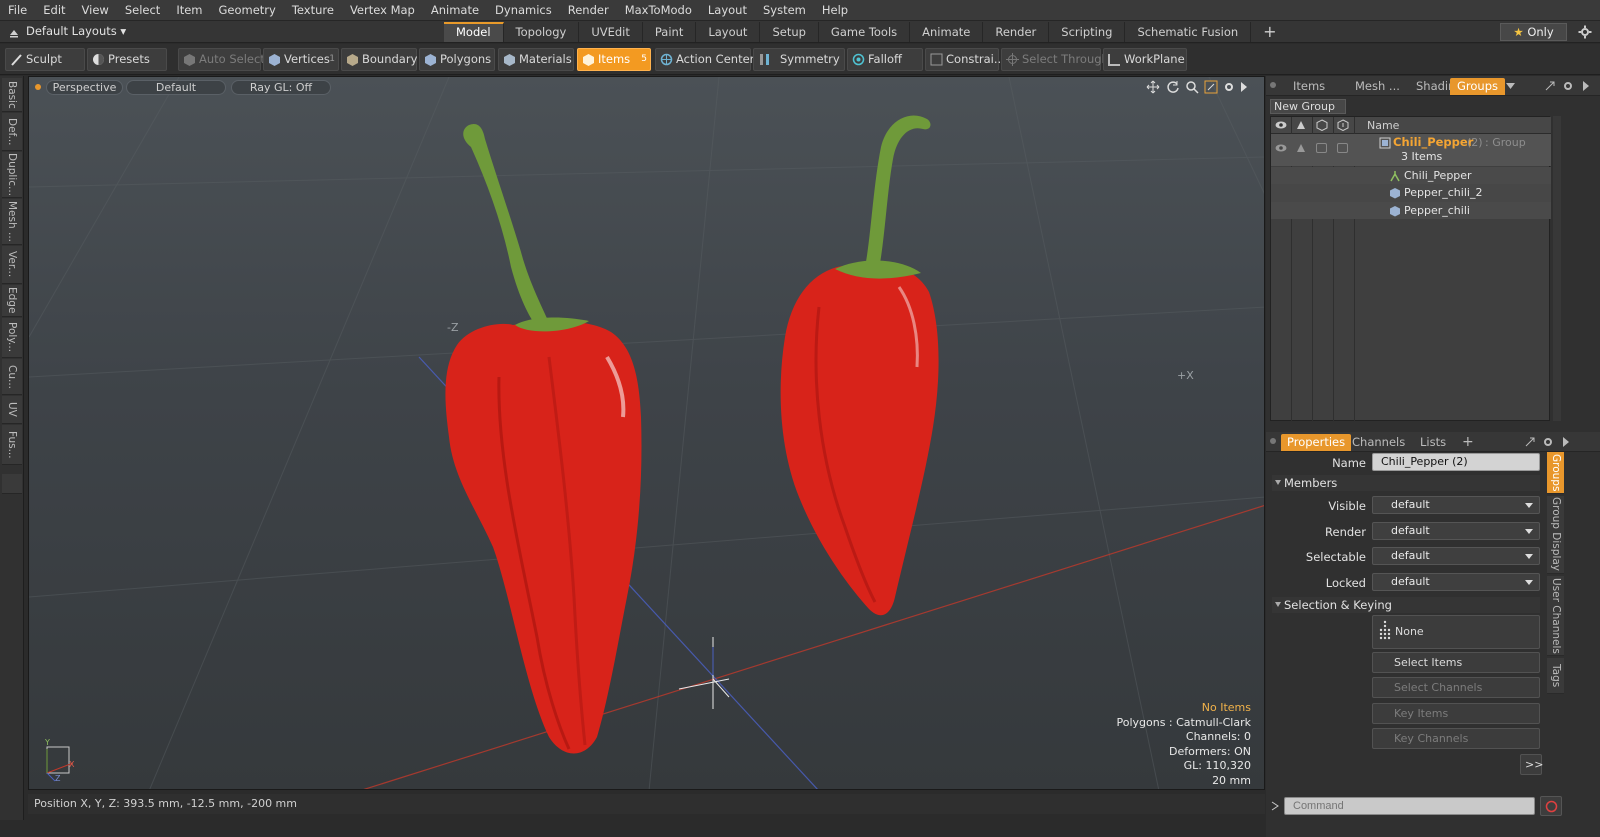 This screenshot has width=1600, height=837. What do you see at coordinates (95, 10) in the screenshot?
I see `menu-view: View` at bounding box center [95, 10].